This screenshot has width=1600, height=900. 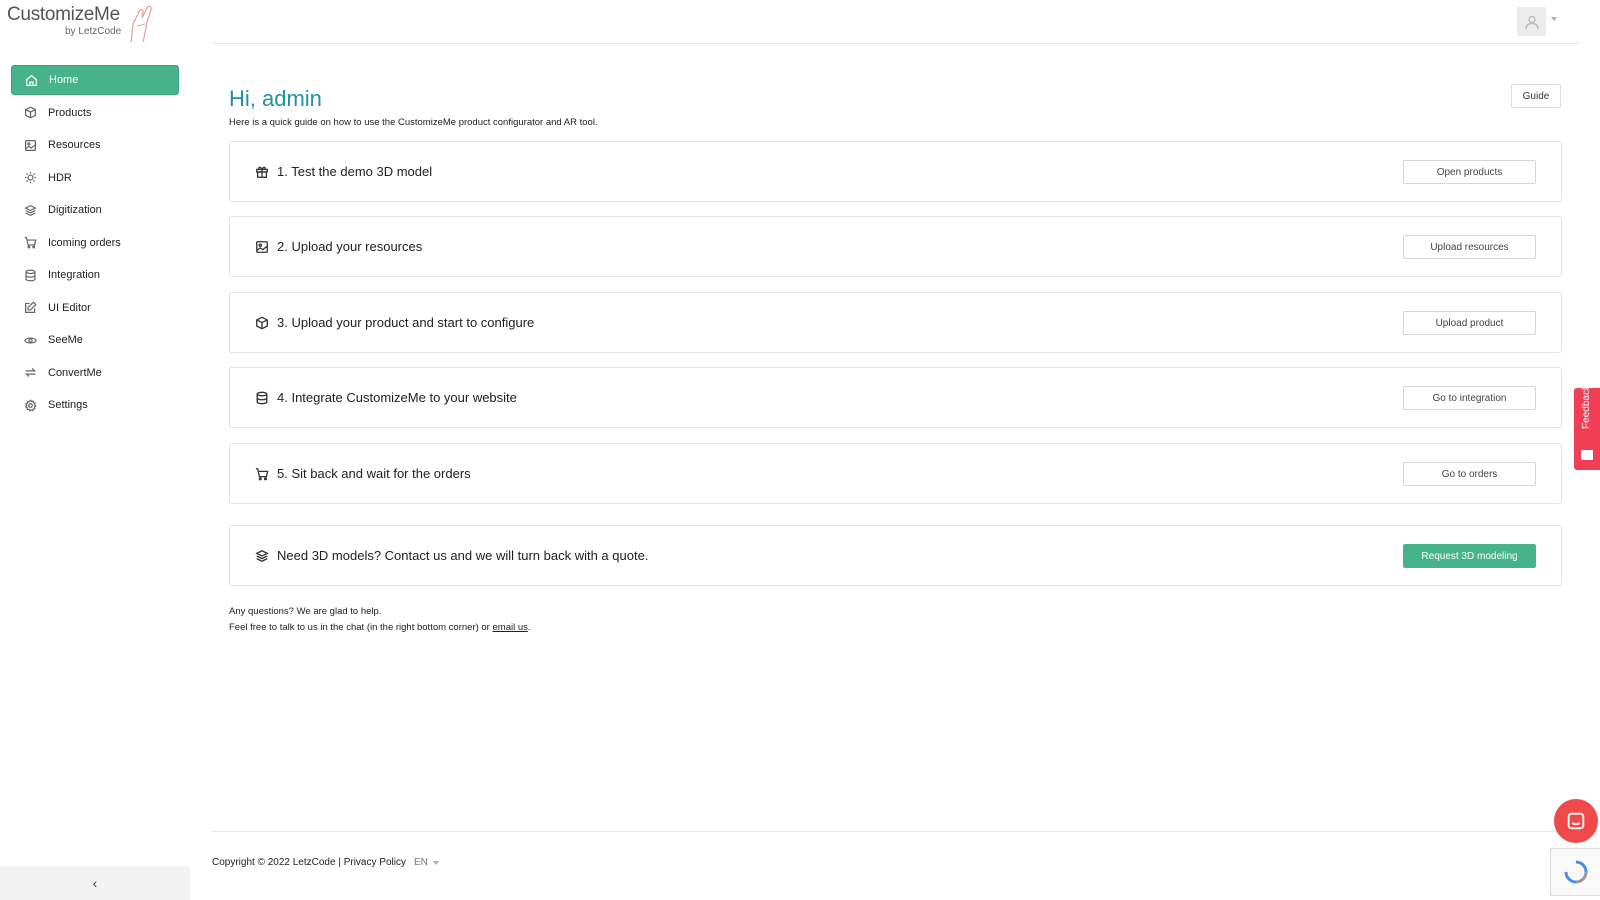 I want to click on guide-button: Guide, so click(x=1536, y=96).